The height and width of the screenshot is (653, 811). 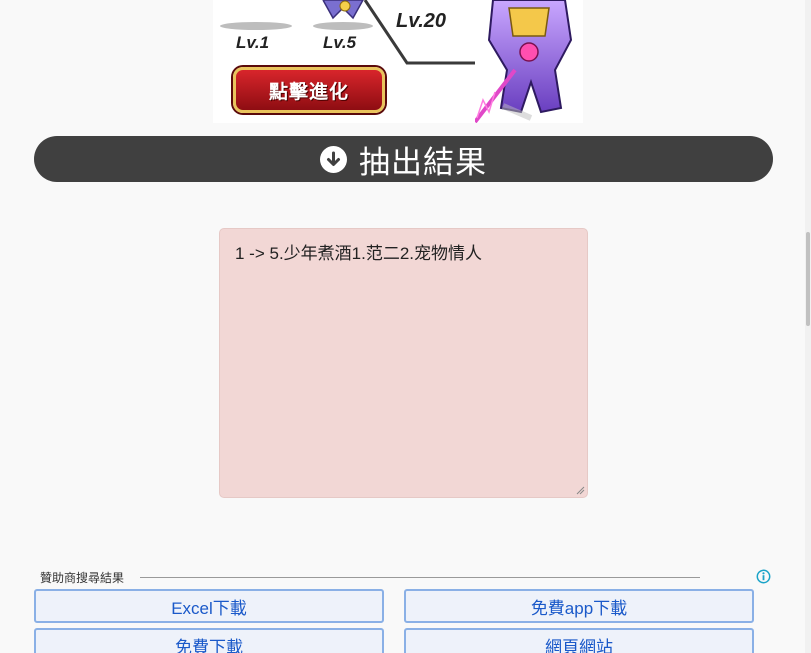 I want to click on resize-grip-icon, so click(x=580, y=490).